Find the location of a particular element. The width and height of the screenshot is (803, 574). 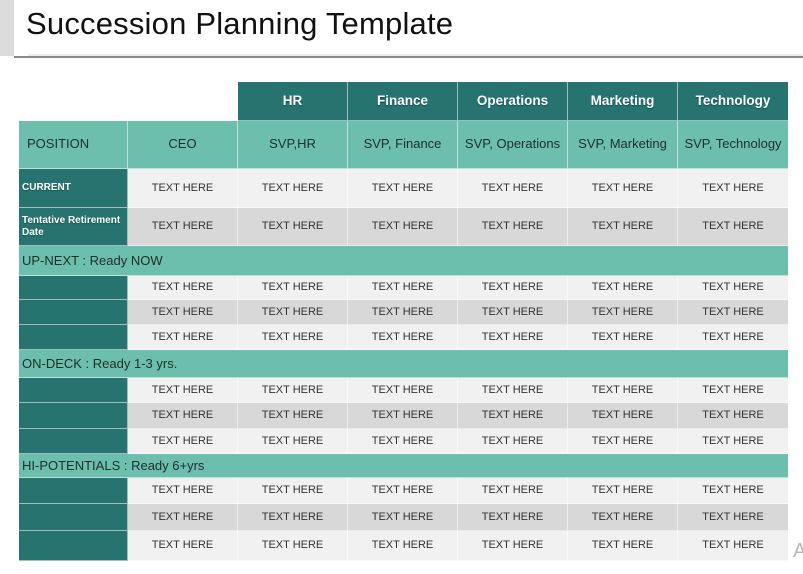

department-header-hr: HR is located at coordinates (293, 101).